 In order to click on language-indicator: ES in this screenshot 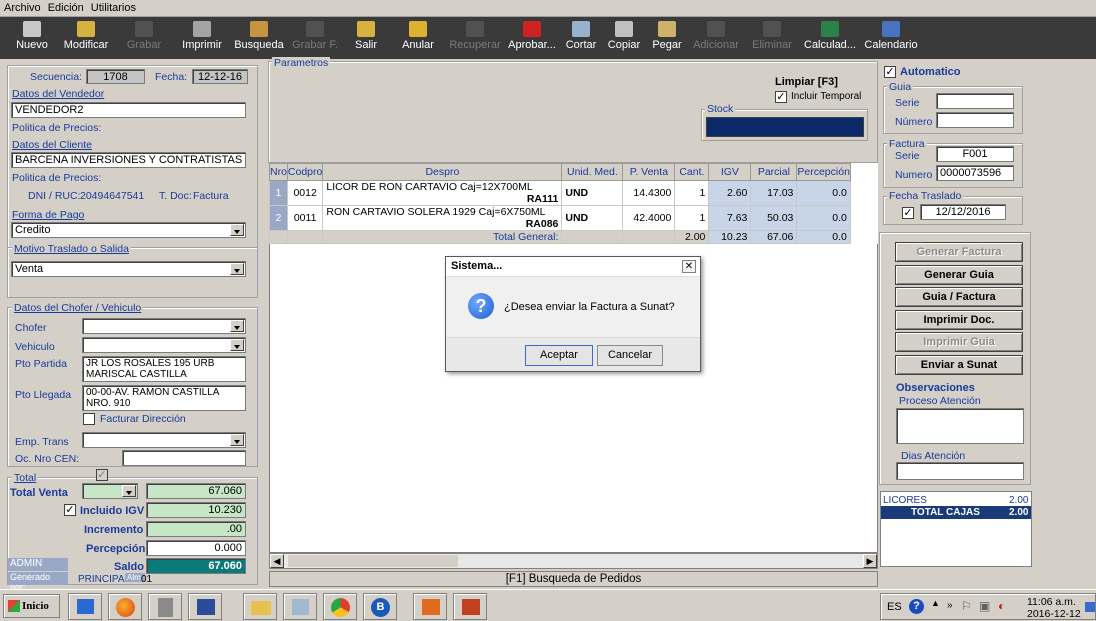, I will do `click(894, 607)`.